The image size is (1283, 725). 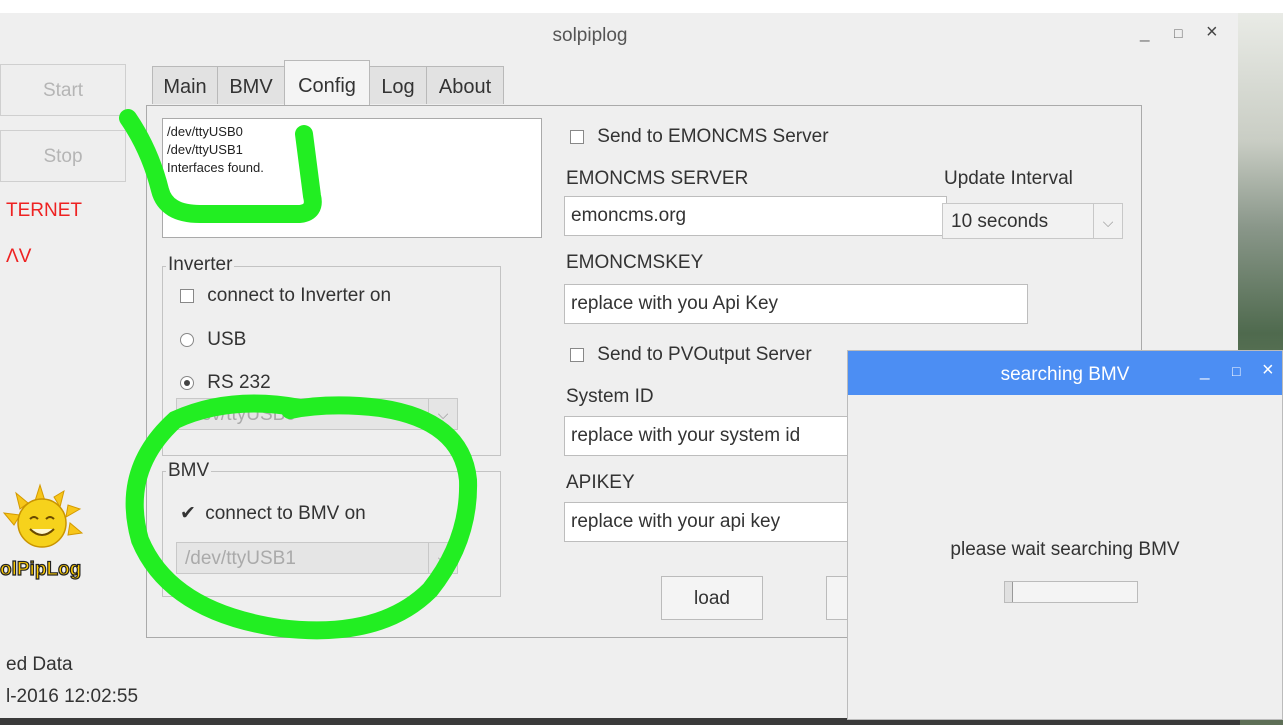 I want to click on dialog-title-bar: searching BMV _ □ ×, so click(x=1065, y=373).